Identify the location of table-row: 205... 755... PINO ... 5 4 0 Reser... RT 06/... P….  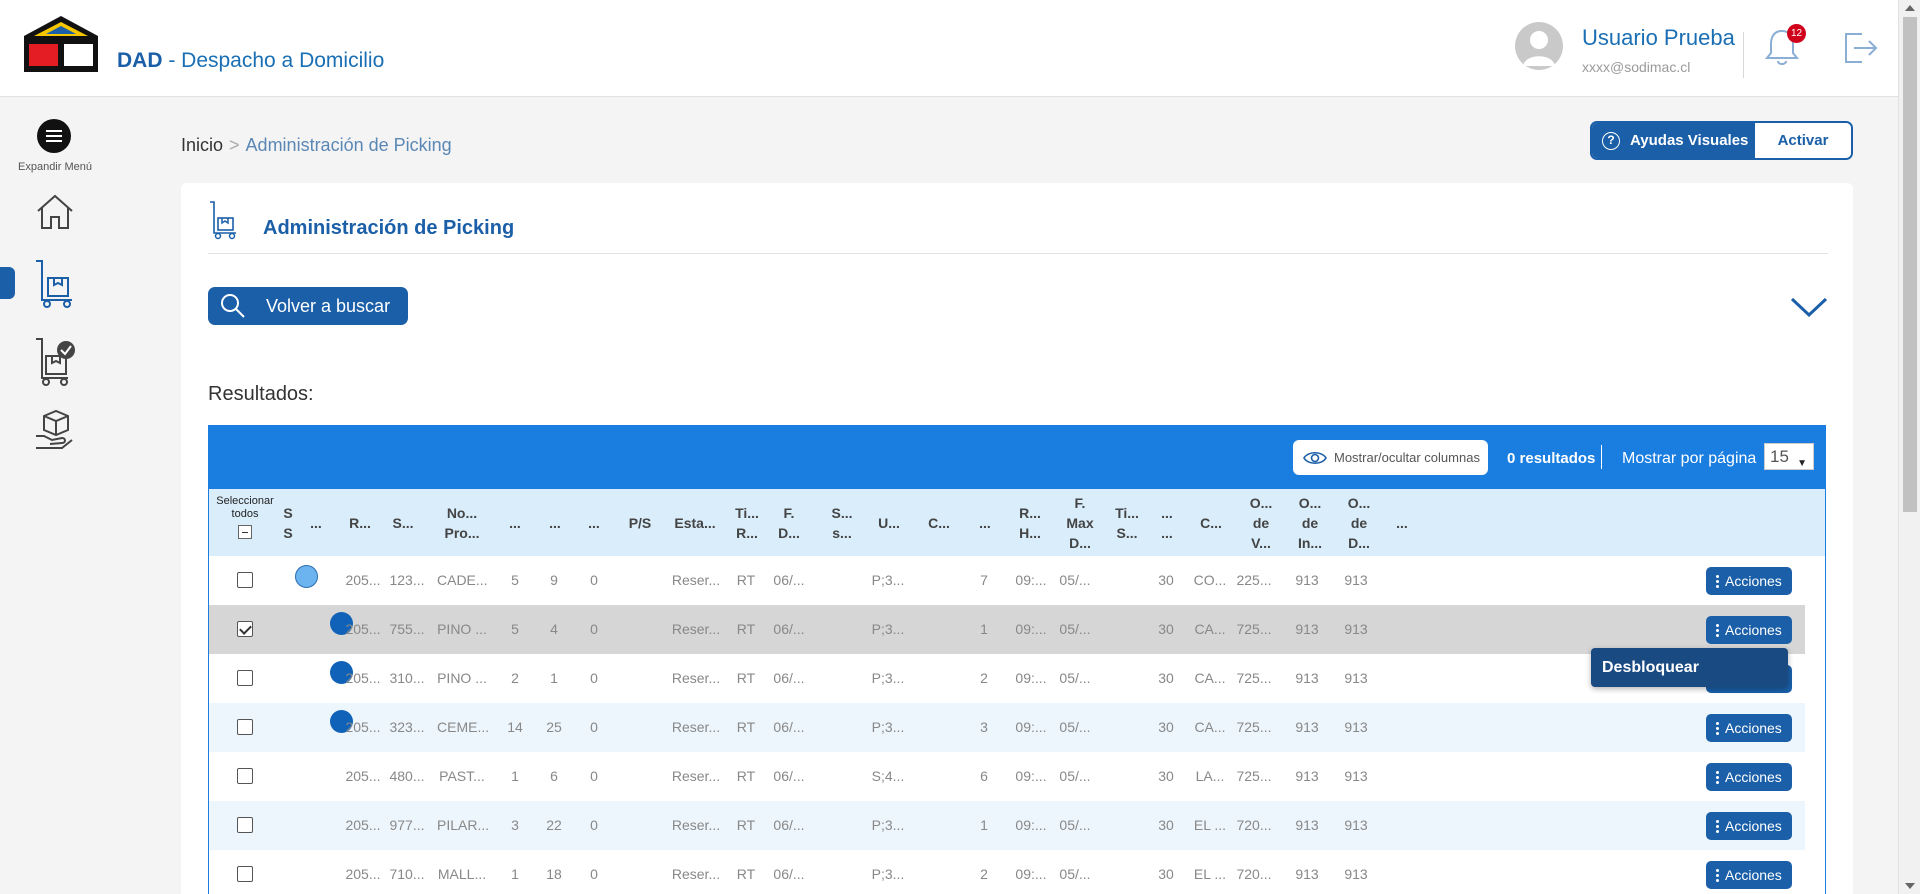
(1007, 629).